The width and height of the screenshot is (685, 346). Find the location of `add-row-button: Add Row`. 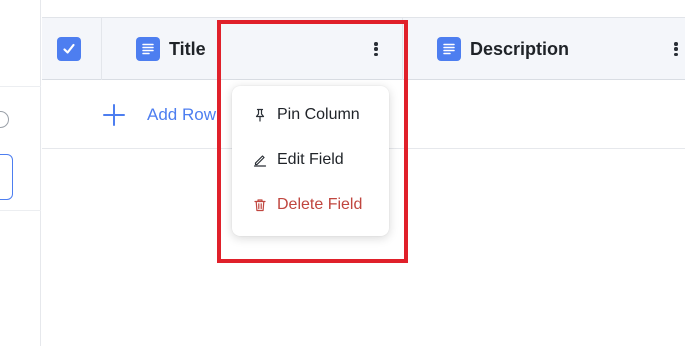

add-row-button: Add Row is located at coordinates (159, 115).